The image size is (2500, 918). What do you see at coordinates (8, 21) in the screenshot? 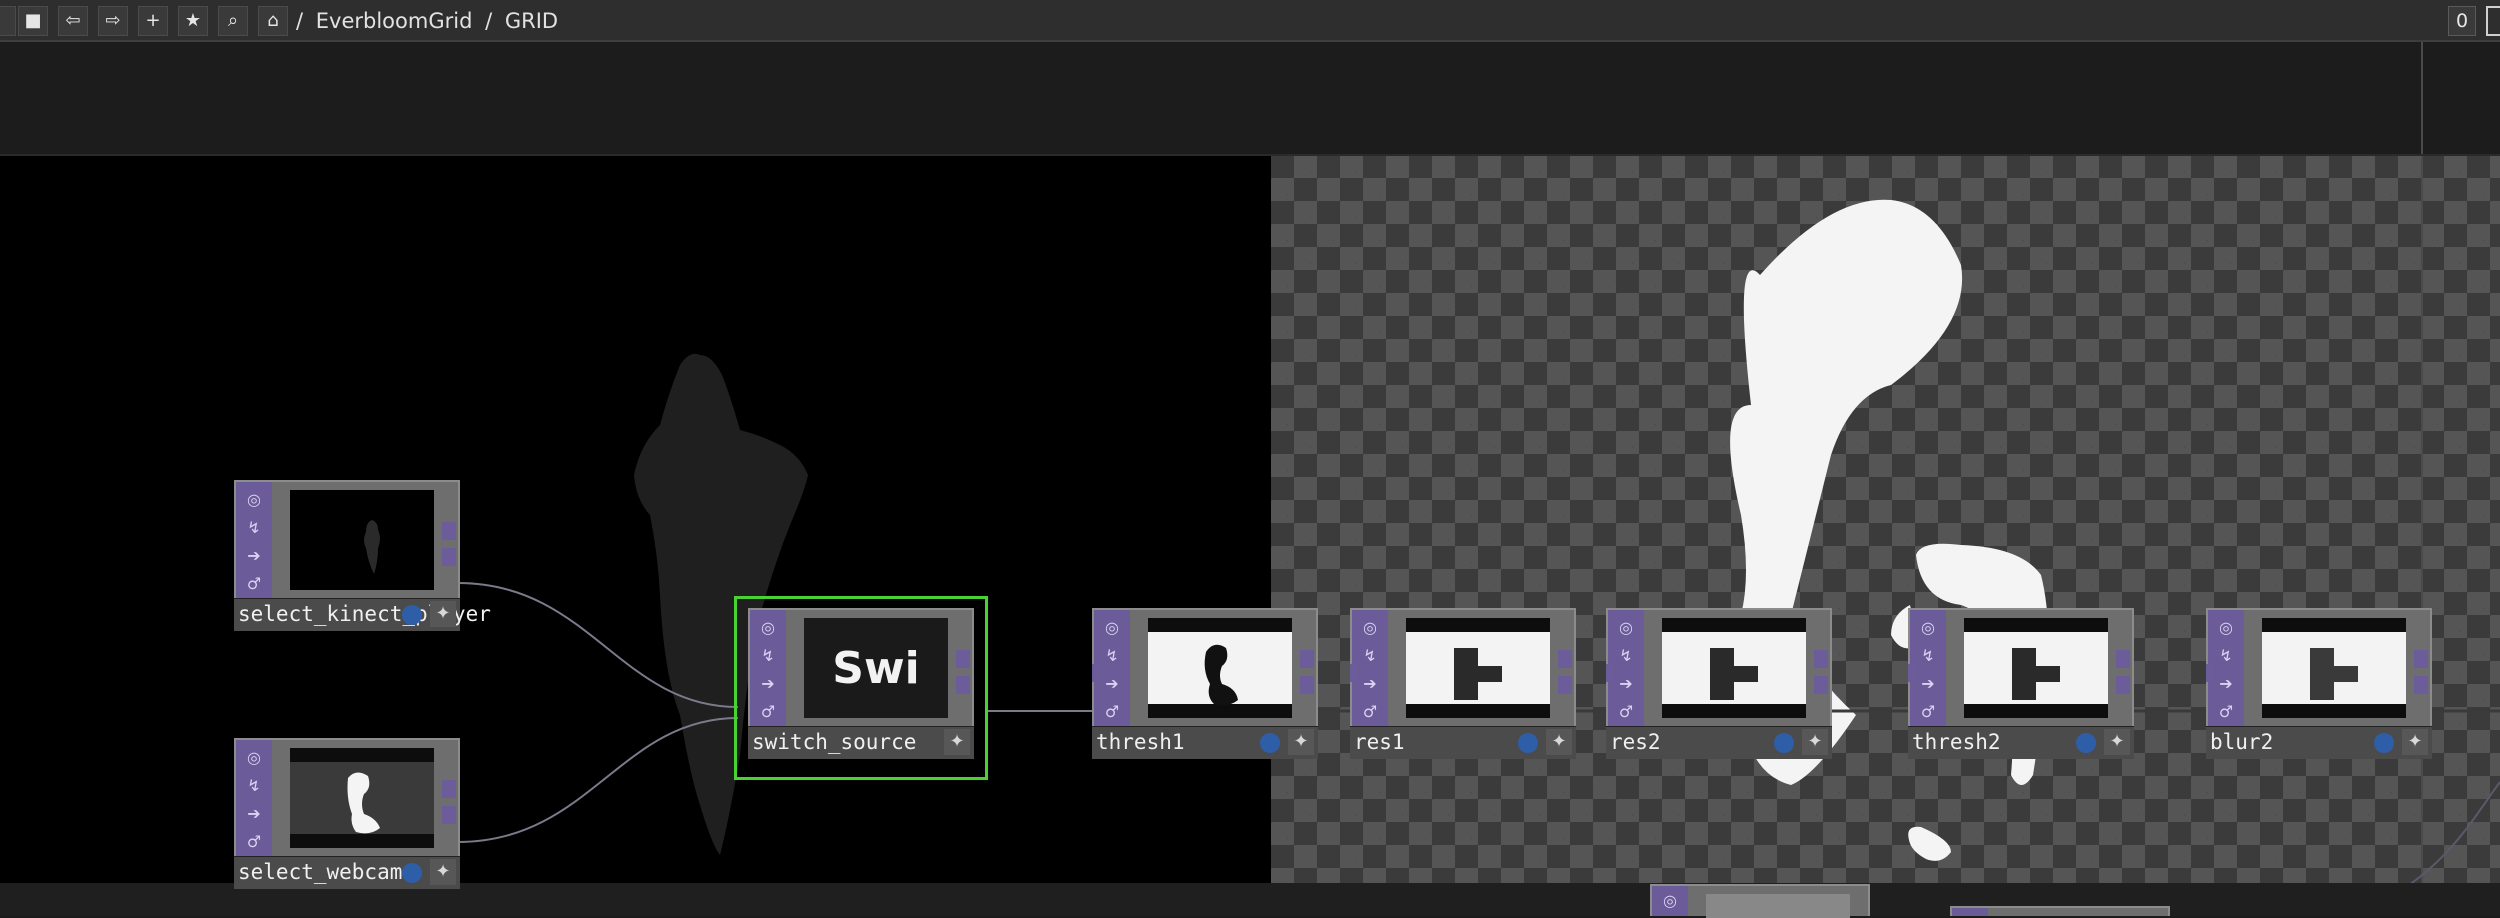
I see `collapse-left-button` at bounding box center [8, 21].